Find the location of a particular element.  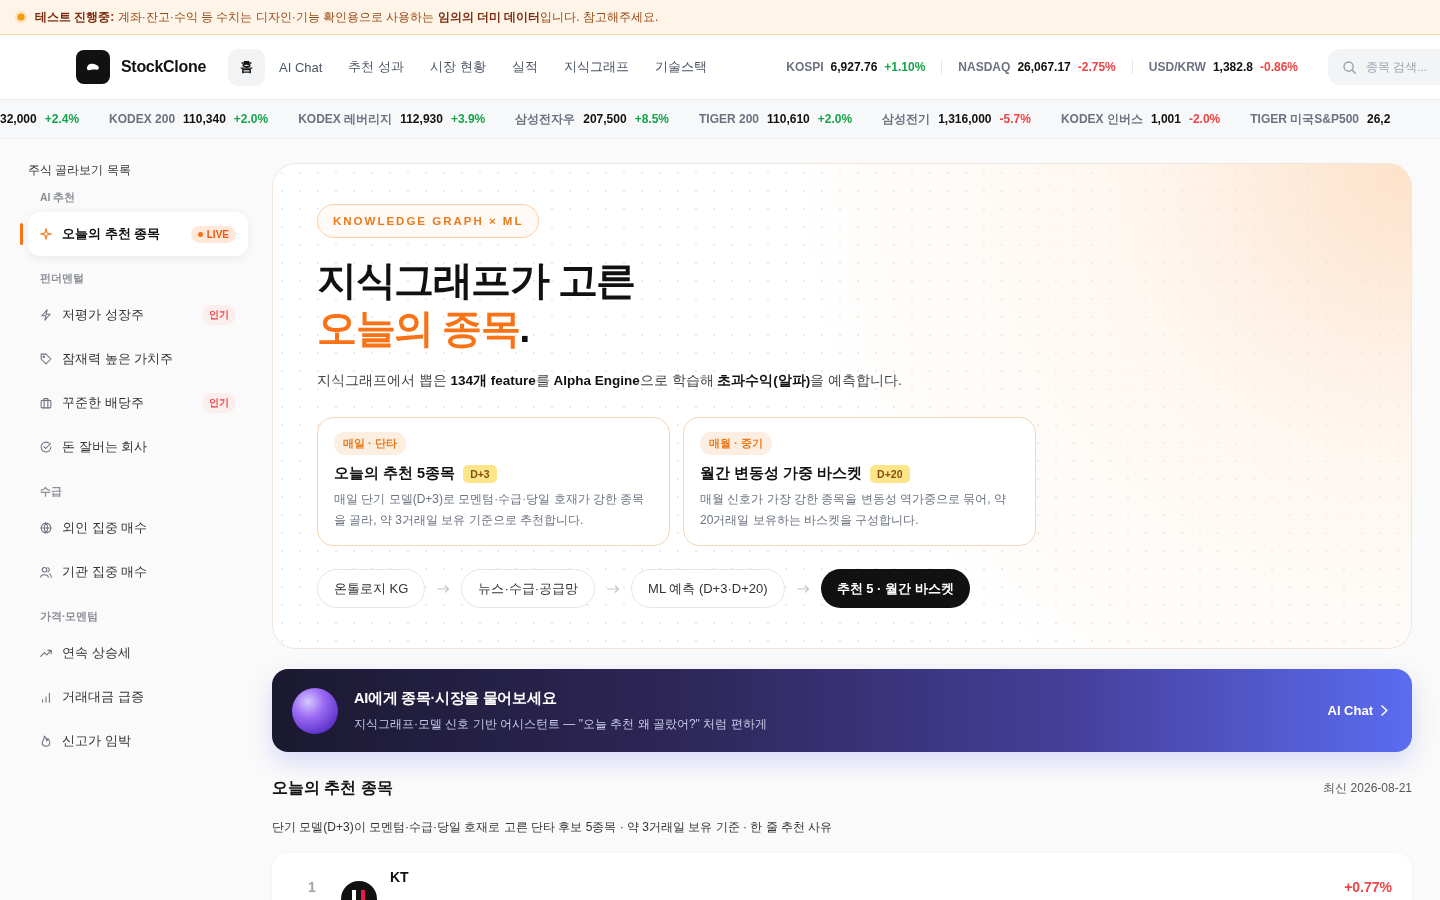

section-title: 오늘의 추천 종목 is located at coordinates (332, 788).